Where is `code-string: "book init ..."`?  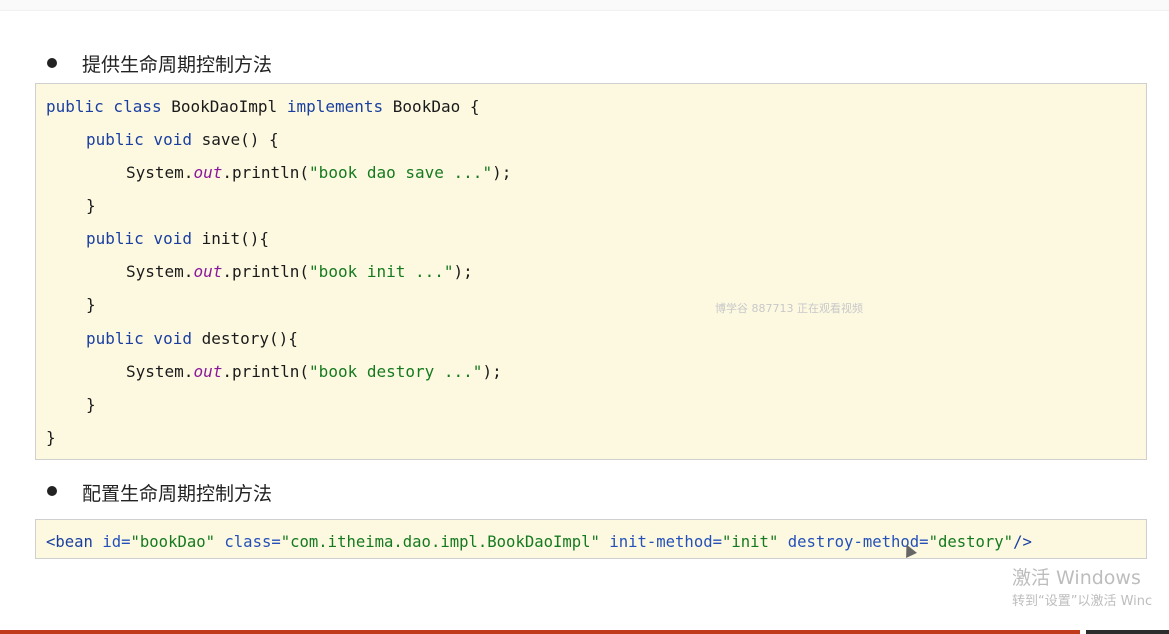
code-string: "book init ..." is located at coordinates (381, 271).